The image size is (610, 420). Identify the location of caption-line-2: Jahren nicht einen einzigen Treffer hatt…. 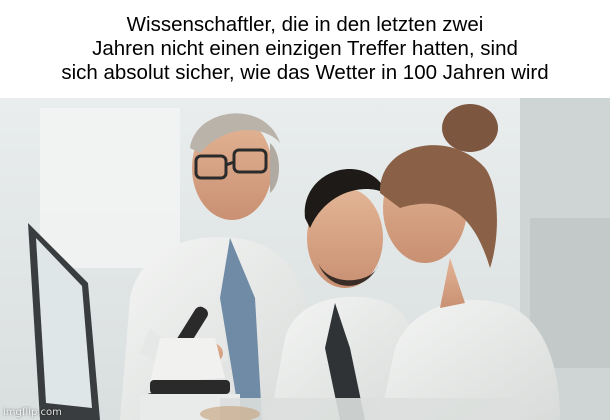
(305, 48).